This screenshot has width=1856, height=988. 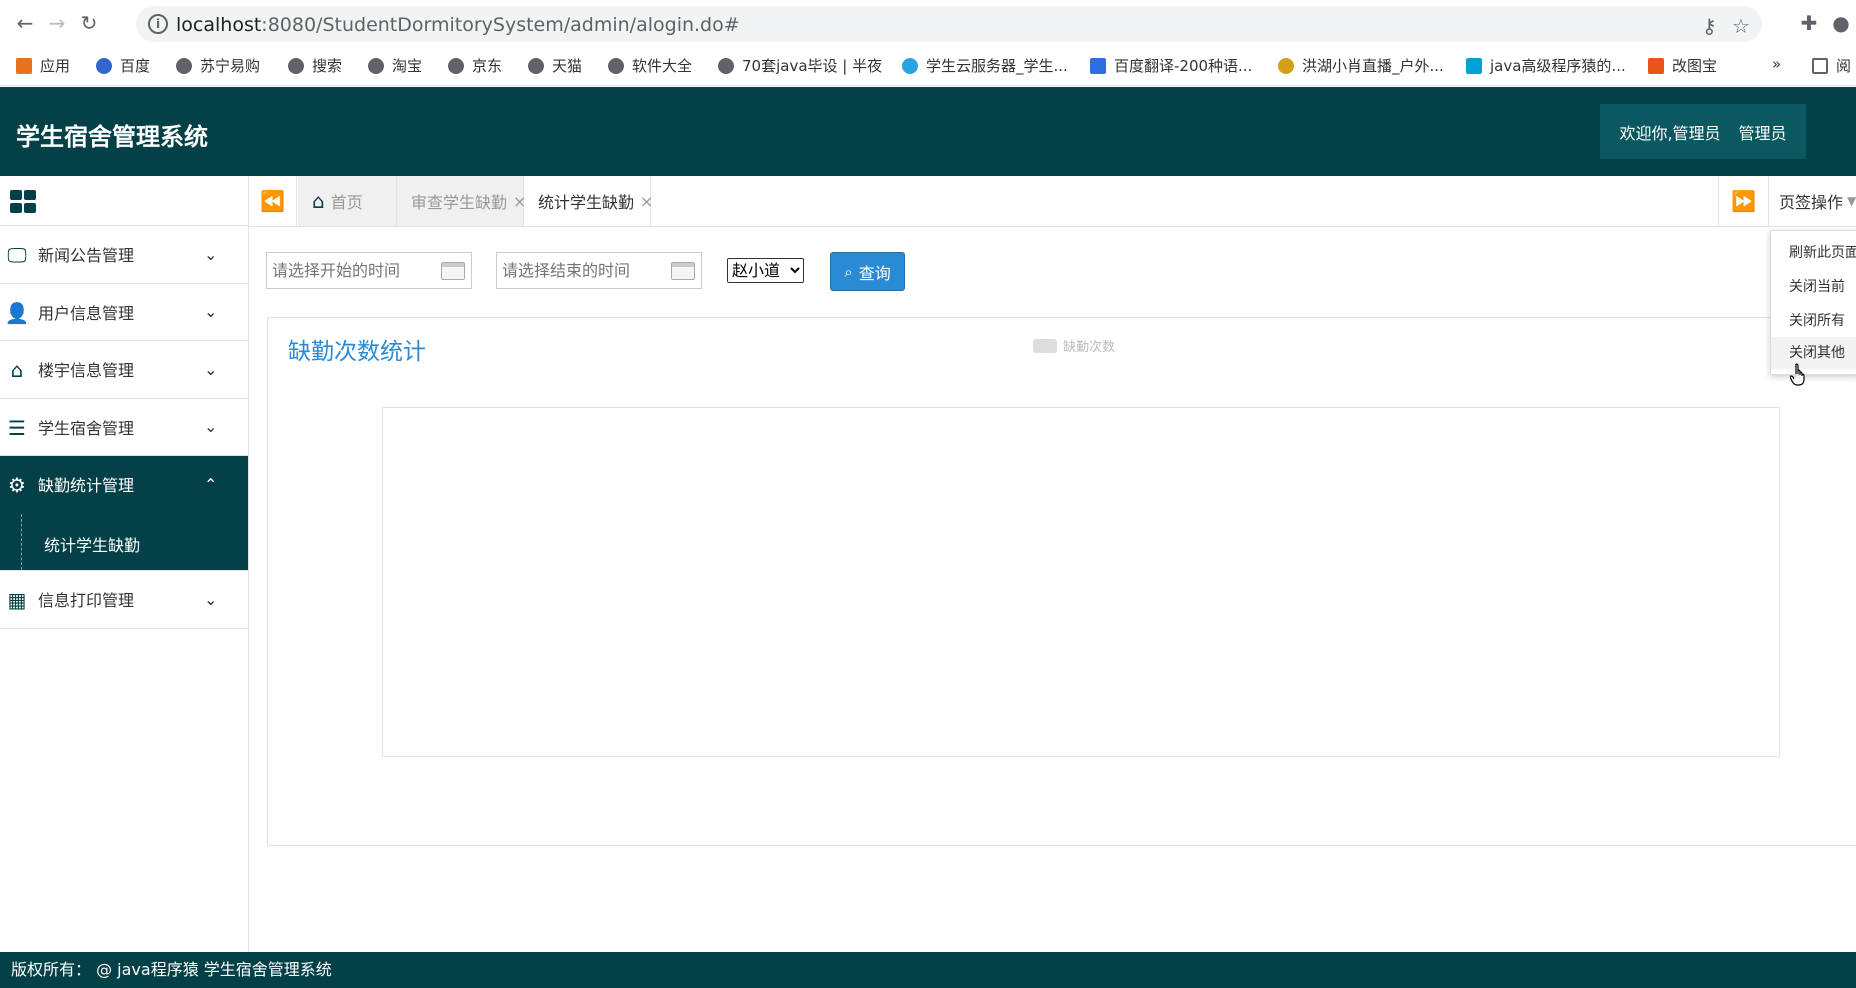 What do you see at coordinates (124, 600) in the screenshot?
I see `sidebar-item-print: ▦ 信息打印管理 ⌄` at bounding box center [124, 600].